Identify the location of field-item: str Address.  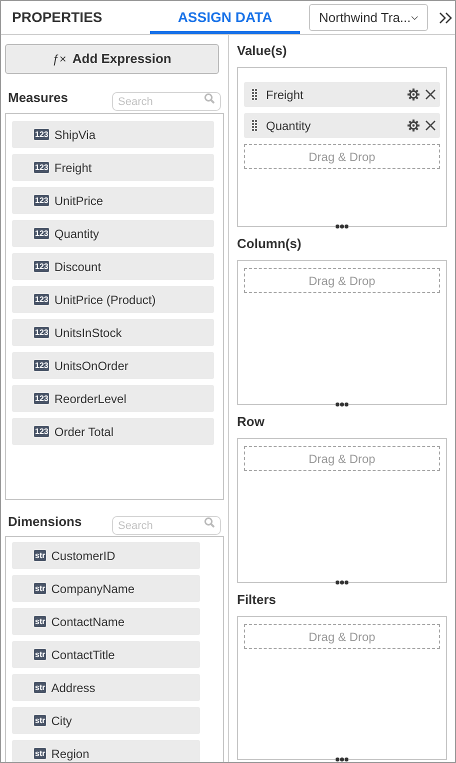
(106, 687).